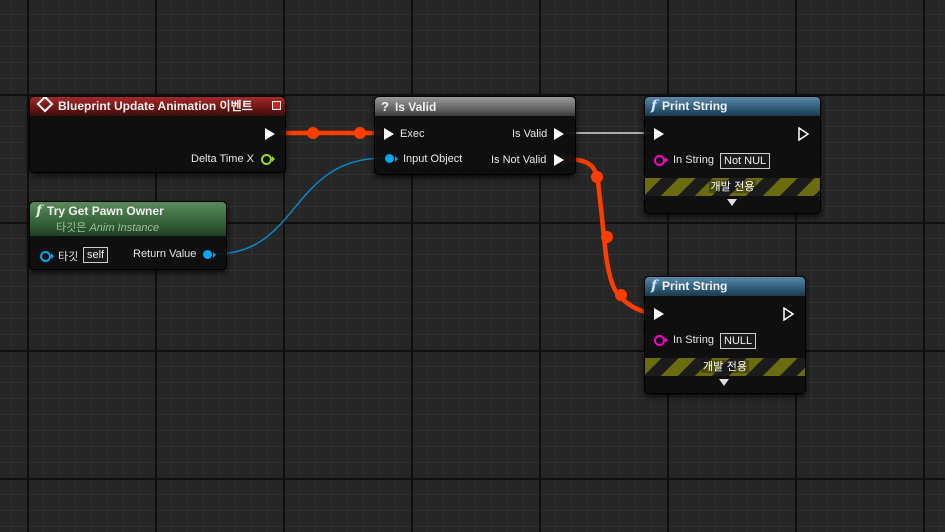  I want to click on node-header: f Try Get Pawn Owner 타깃은 Anim Instance, so click(128, 219).